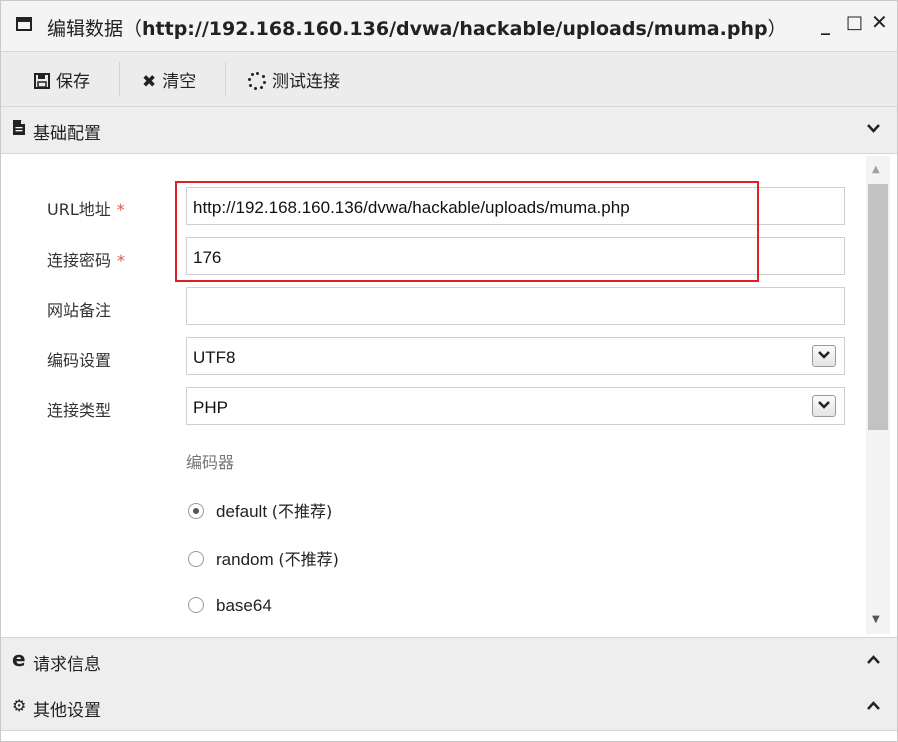 The image size is (898, 742). What do you see at coordinates (449, 79) in the screenshot?
I see `toolbar: 保存 ✖ 清空 测试连接` at bounding box center [449, 79].